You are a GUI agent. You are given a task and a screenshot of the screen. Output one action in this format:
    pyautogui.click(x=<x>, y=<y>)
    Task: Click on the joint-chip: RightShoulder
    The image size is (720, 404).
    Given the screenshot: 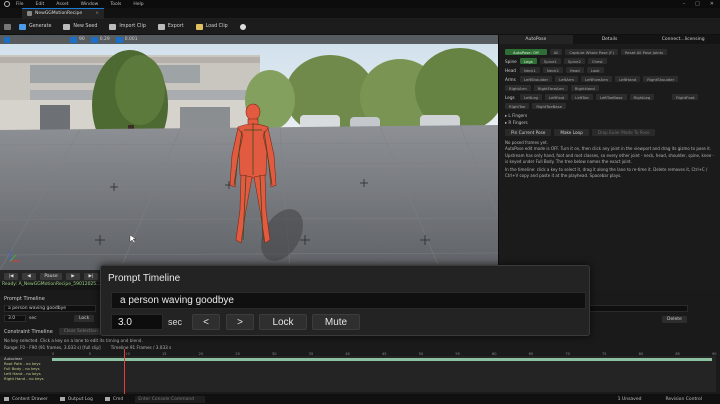 What is the action you would take?
    pyautogui.click(x=661, y=79)
    